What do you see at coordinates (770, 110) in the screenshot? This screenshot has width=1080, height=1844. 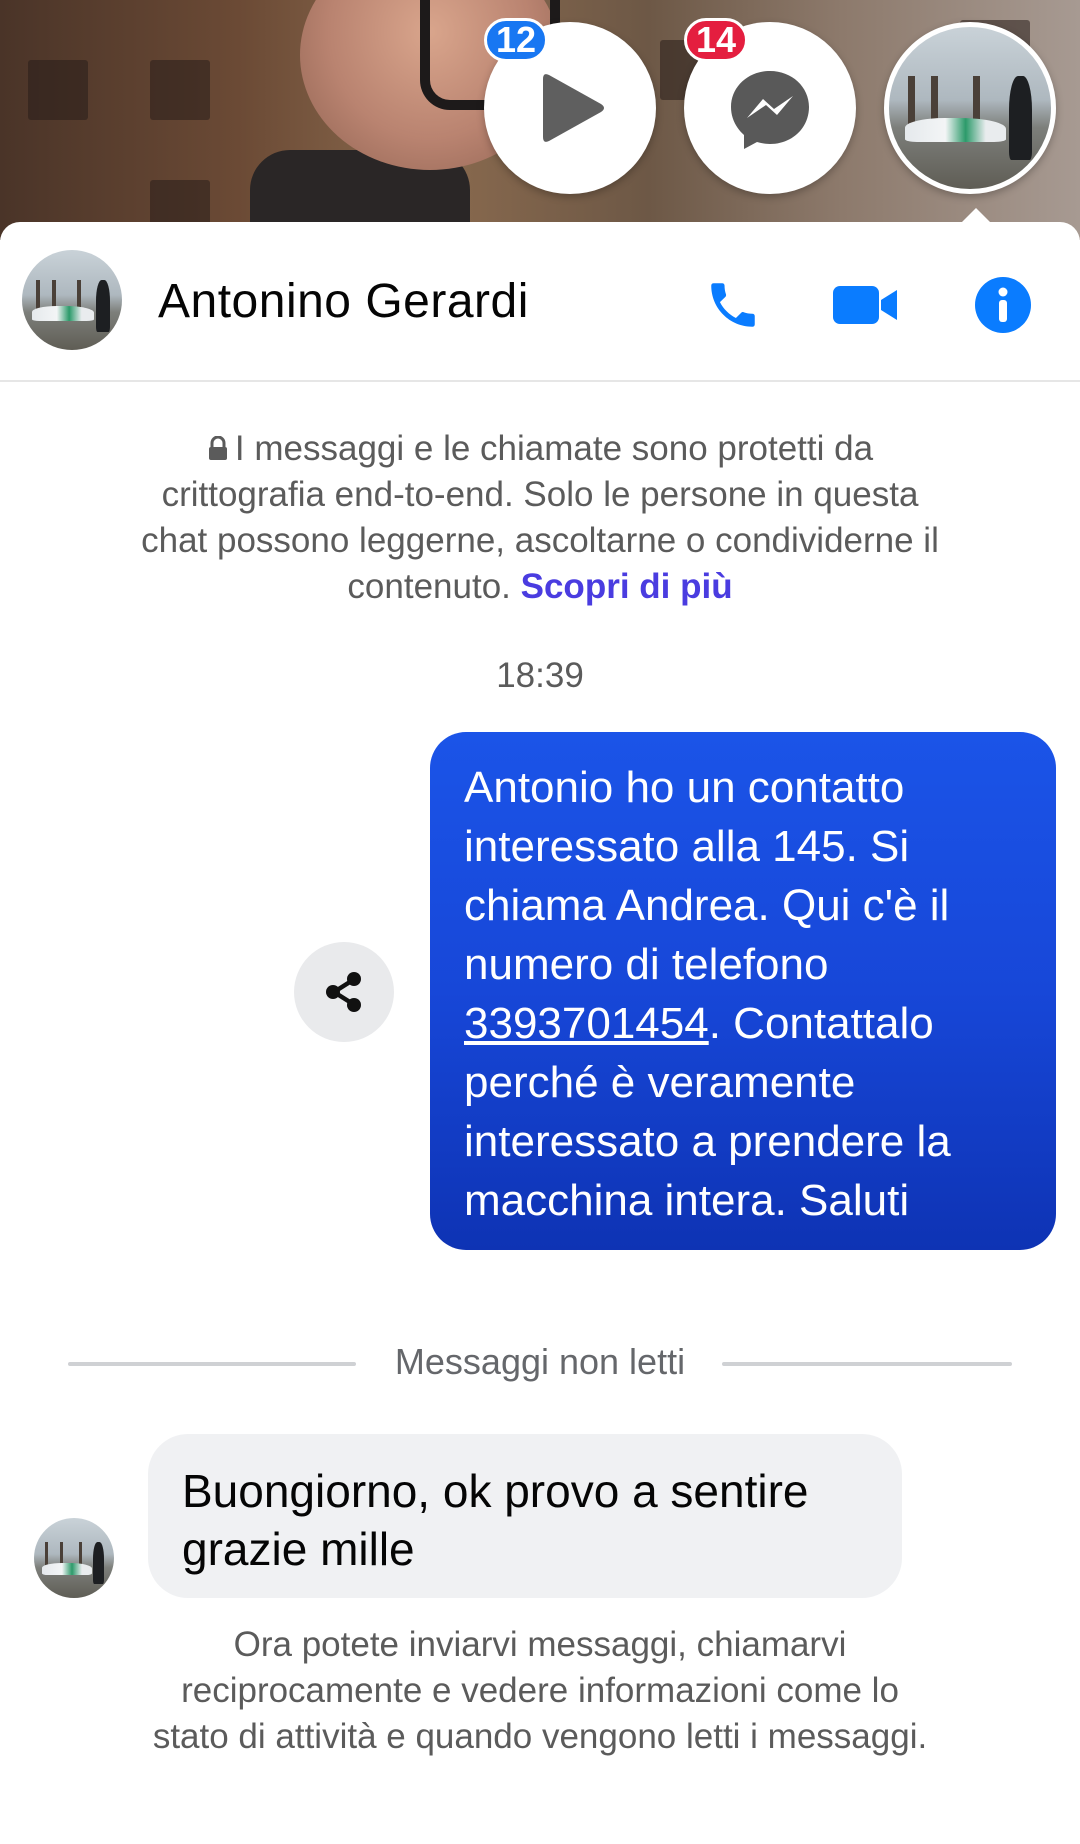 I see `messenger-icon` at bounding box center [770, 110].